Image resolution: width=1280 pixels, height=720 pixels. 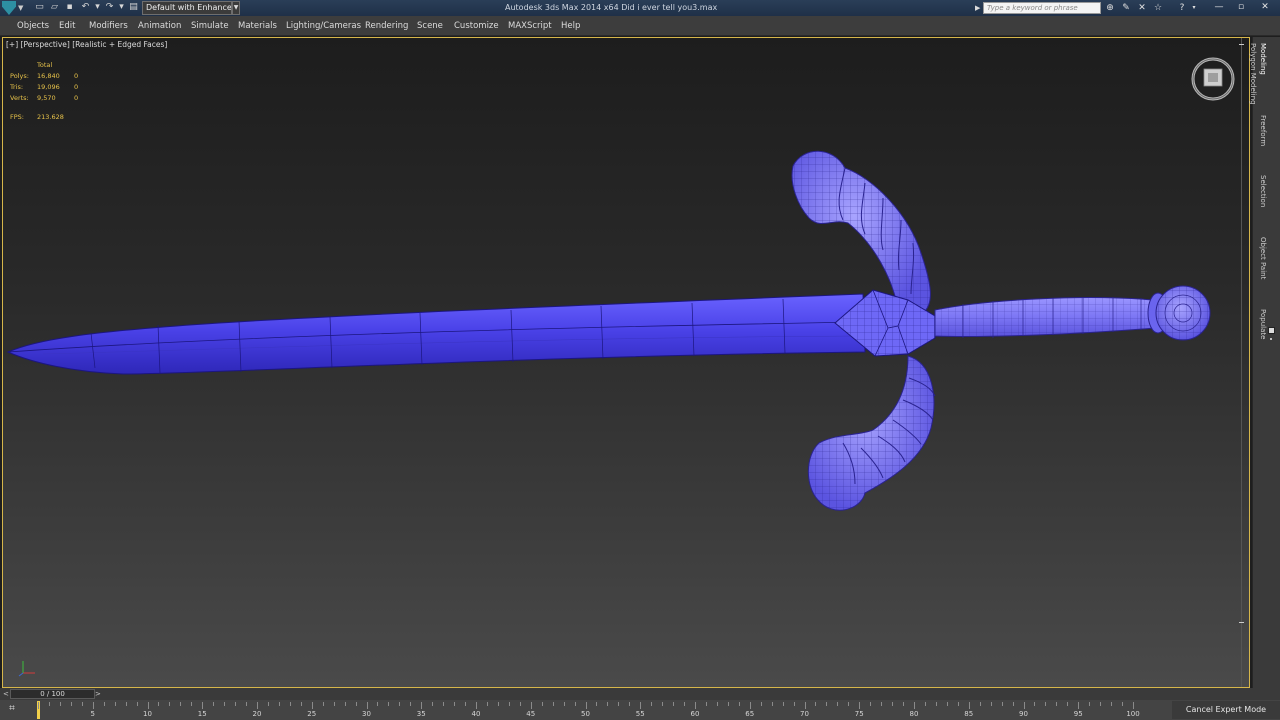 What do you see at coordinates (39, 7) in the screenshot?
I see `new-file-icon: ▭` at bounding box center [39, 7].